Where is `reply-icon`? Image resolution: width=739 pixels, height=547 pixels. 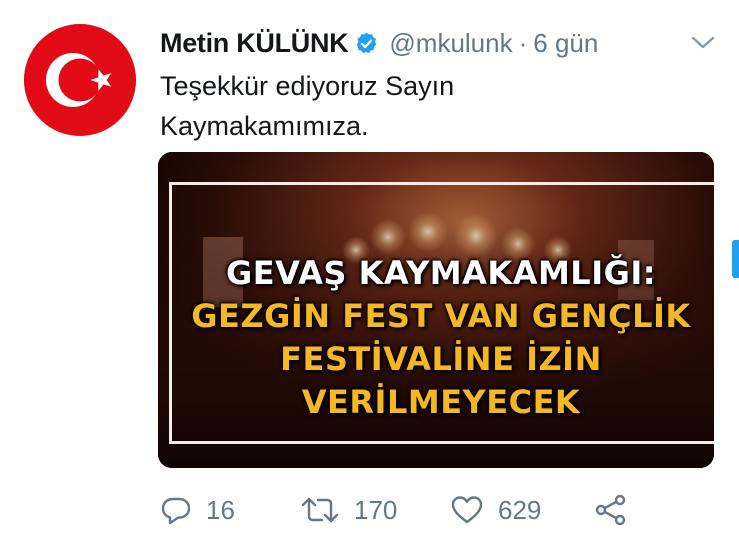 reply-icon is located at coordinates (176, 511).